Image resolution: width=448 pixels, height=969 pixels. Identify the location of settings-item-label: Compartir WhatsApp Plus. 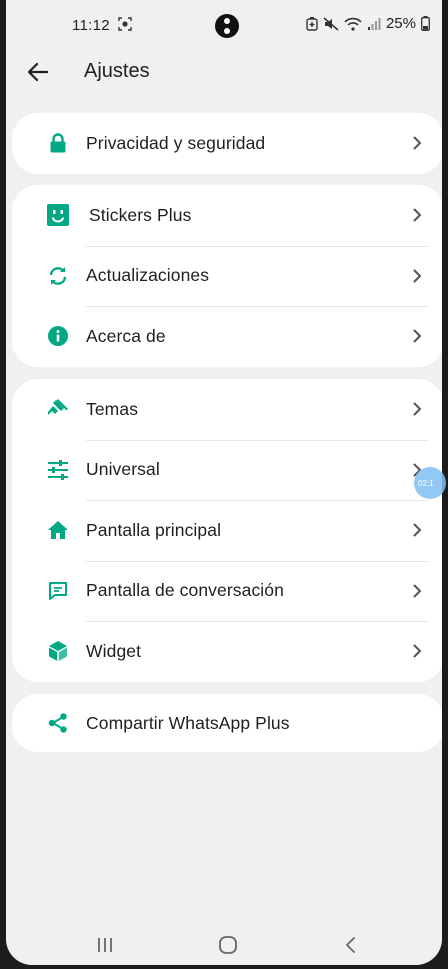
(188, 722).